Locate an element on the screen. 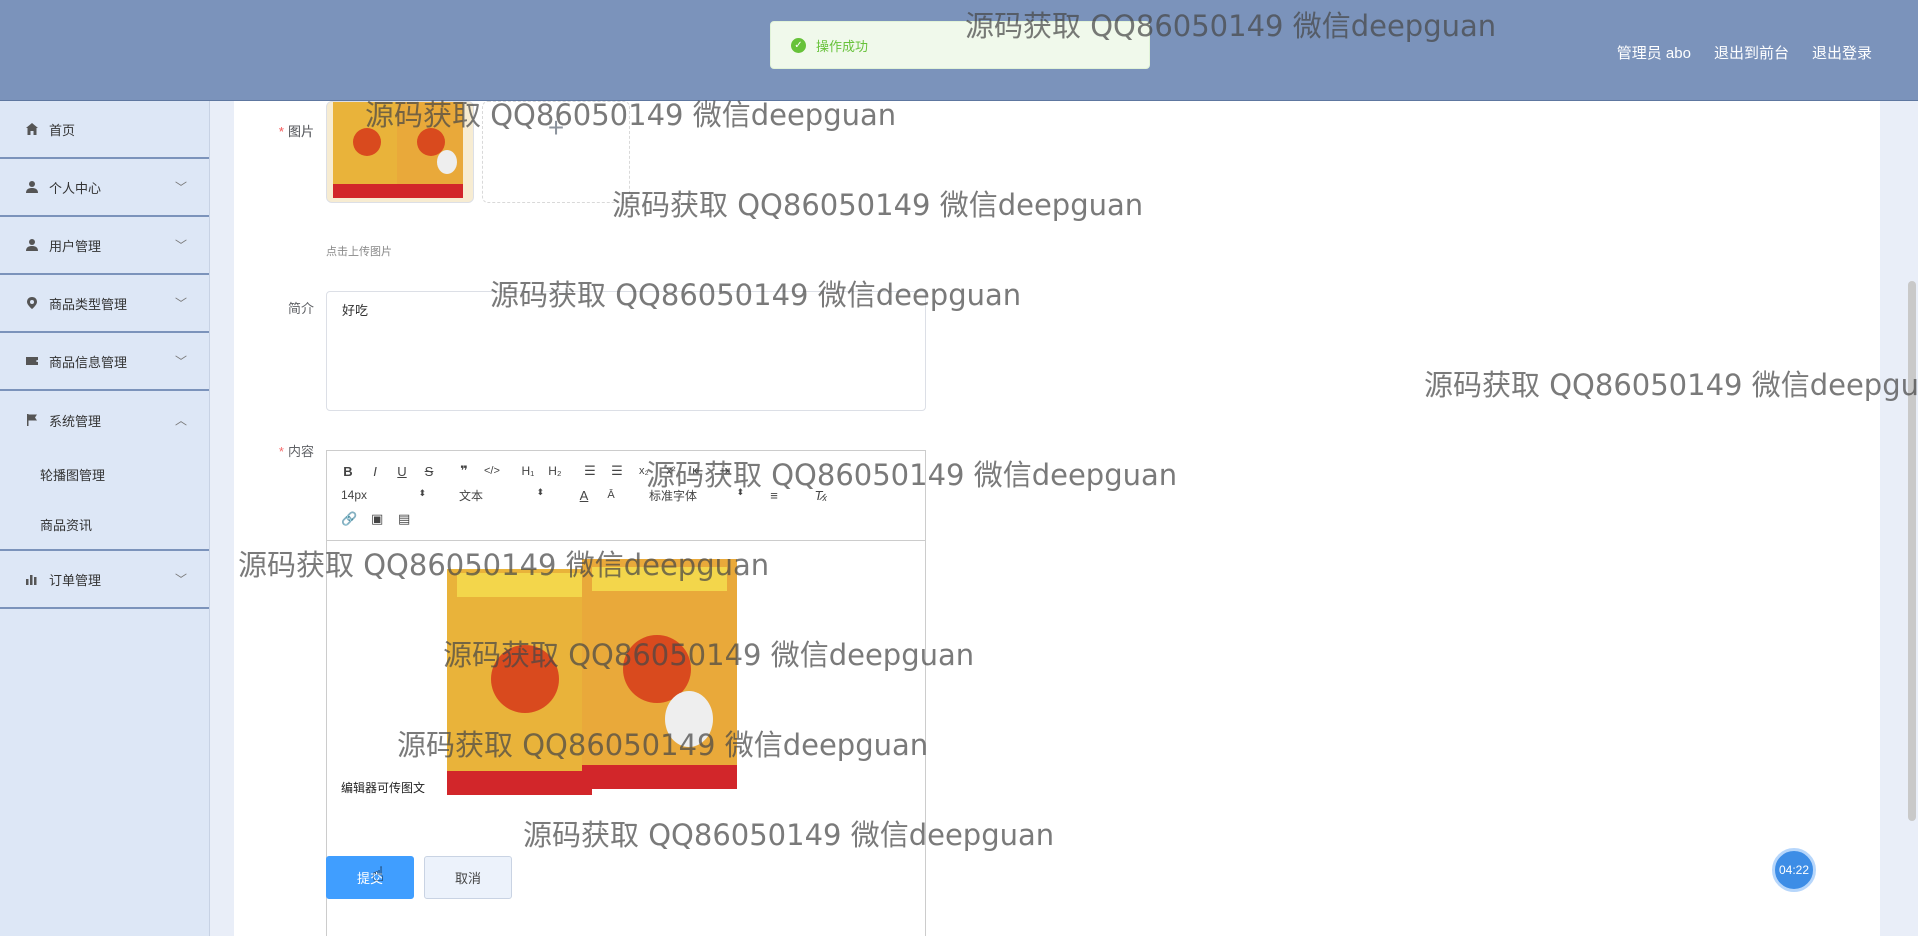 This screenshot has width=1918, height=936. toast-text: 操作成功 is located at coordinates (842, 46).